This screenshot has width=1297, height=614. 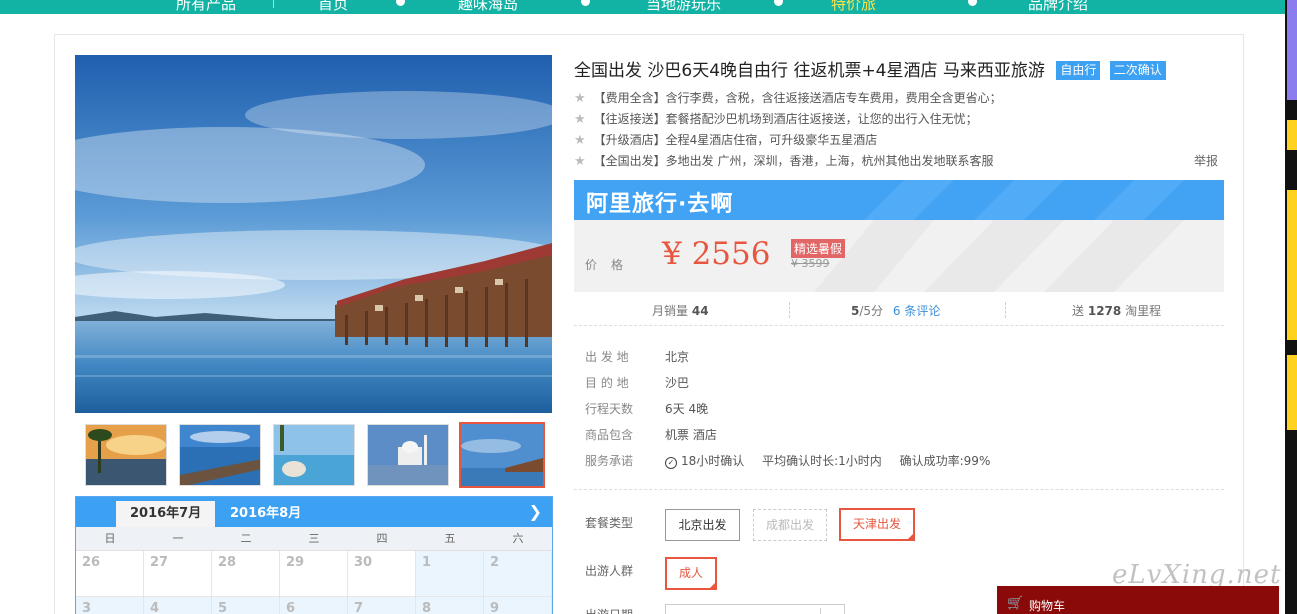 I want to click on date-dropdown-icon, so click(x=831, y=611).